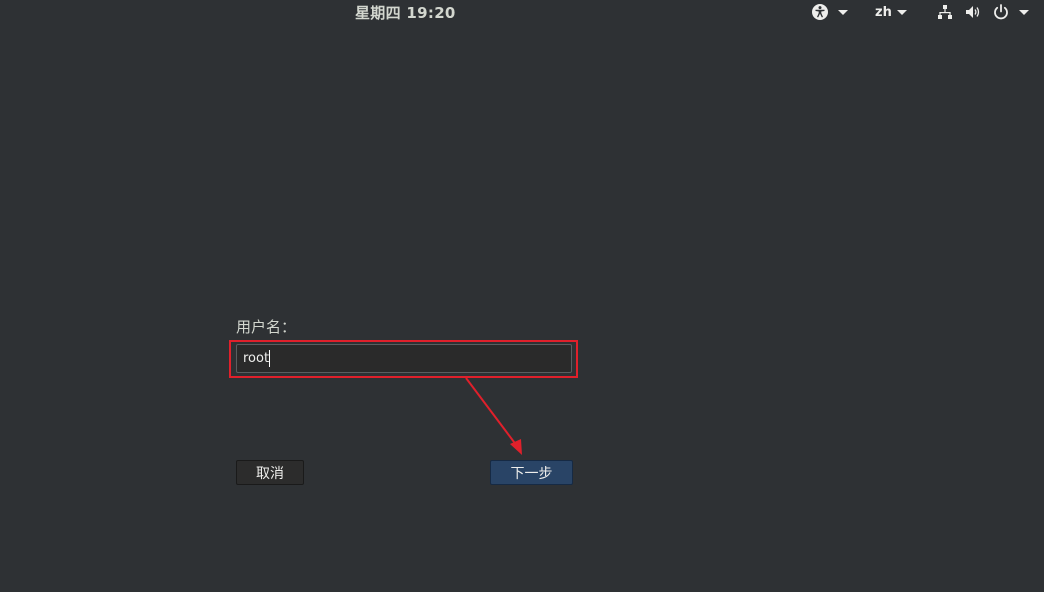  What do you see at coordinates (256, 358) in the screenshot?
I see `username-value: root` at bounding box center [256, 358].